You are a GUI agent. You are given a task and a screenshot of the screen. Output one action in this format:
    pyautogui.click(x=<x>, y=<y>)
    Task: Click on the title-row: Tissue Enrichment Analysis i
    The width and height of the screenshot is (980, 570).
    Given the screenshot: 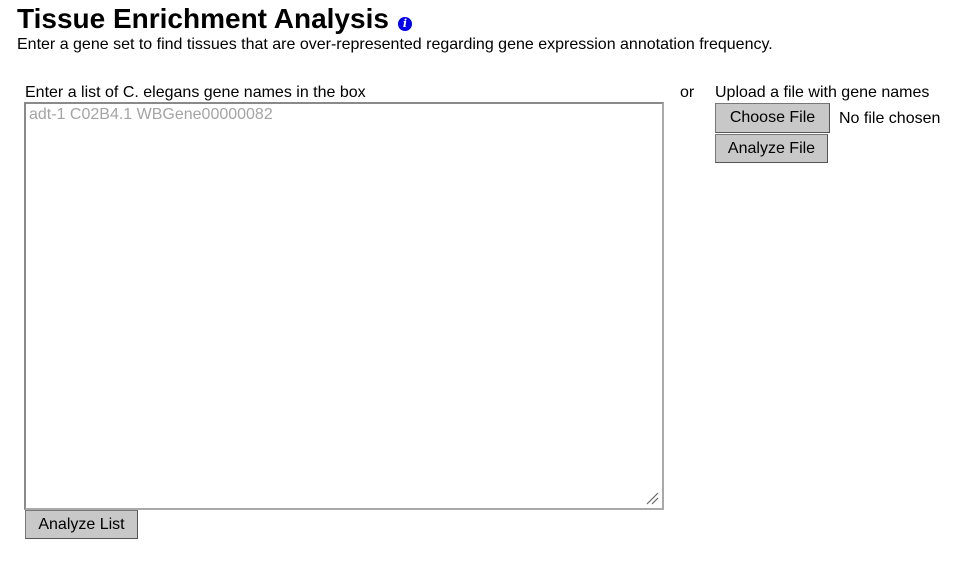 What is the action you would take?
    pyautogui.click(x=214, y=19)
    